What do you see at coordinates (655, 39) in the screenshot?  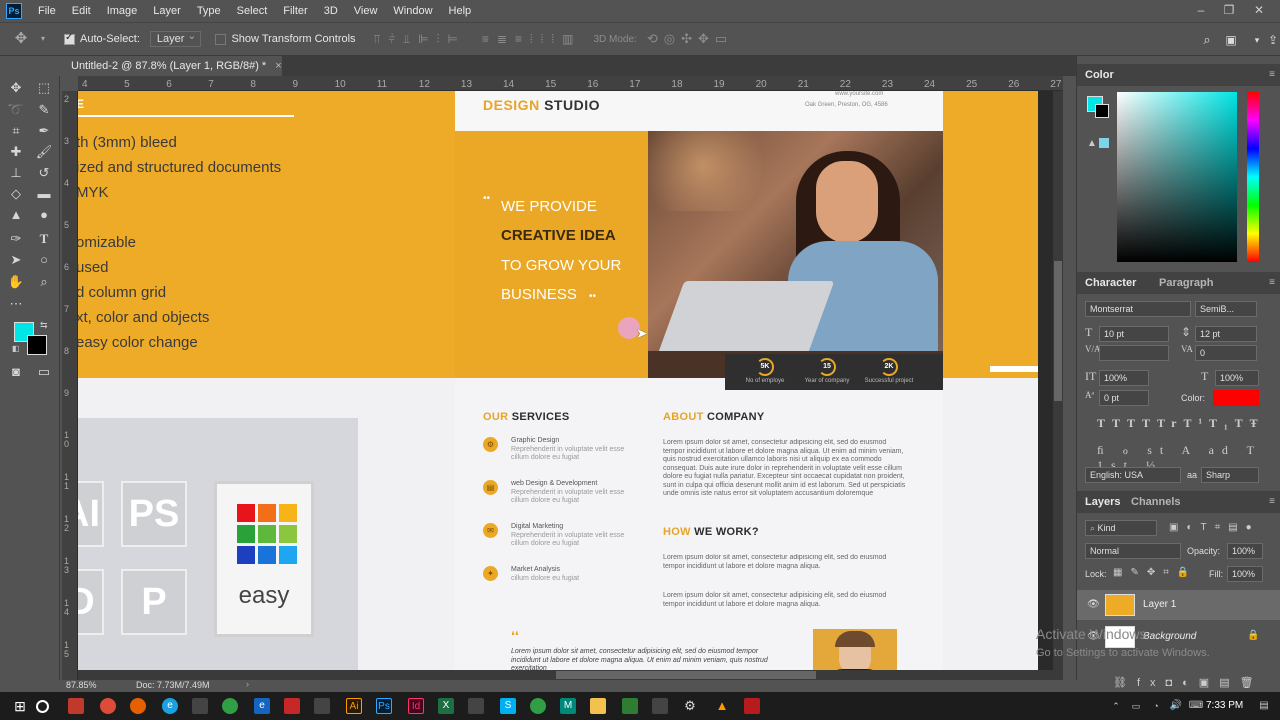 I see `3d-orbit-icon: ⟲` at bounding box center [655, 39].